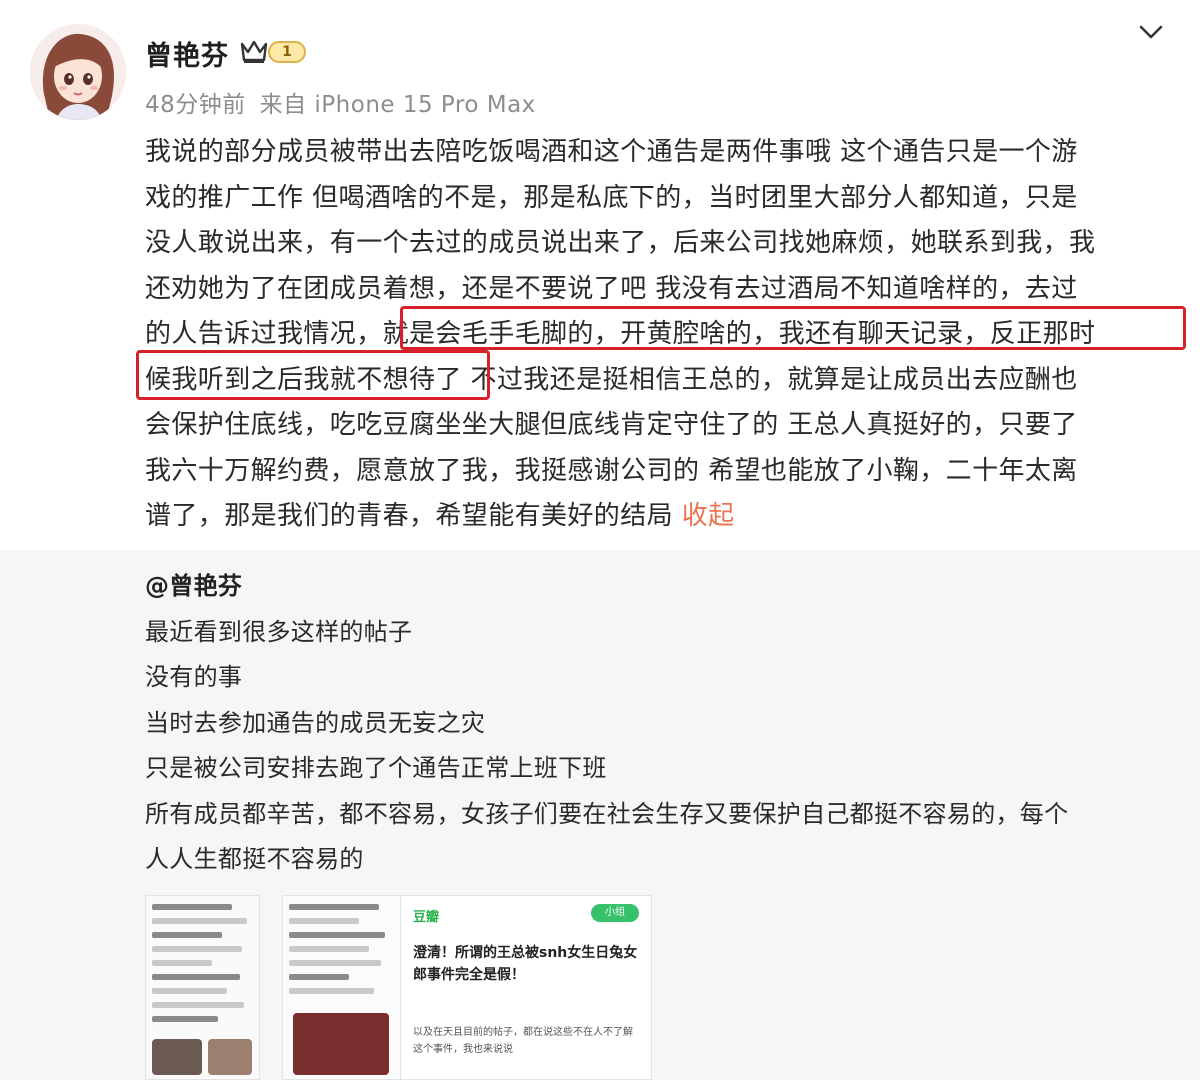 The width and height of the screenshot is (1200, 1080). What do you see at coordinates (615, 913) in the screenshot?
I see `thumbnail-tag: 小组` at bounding box center [615, 913].